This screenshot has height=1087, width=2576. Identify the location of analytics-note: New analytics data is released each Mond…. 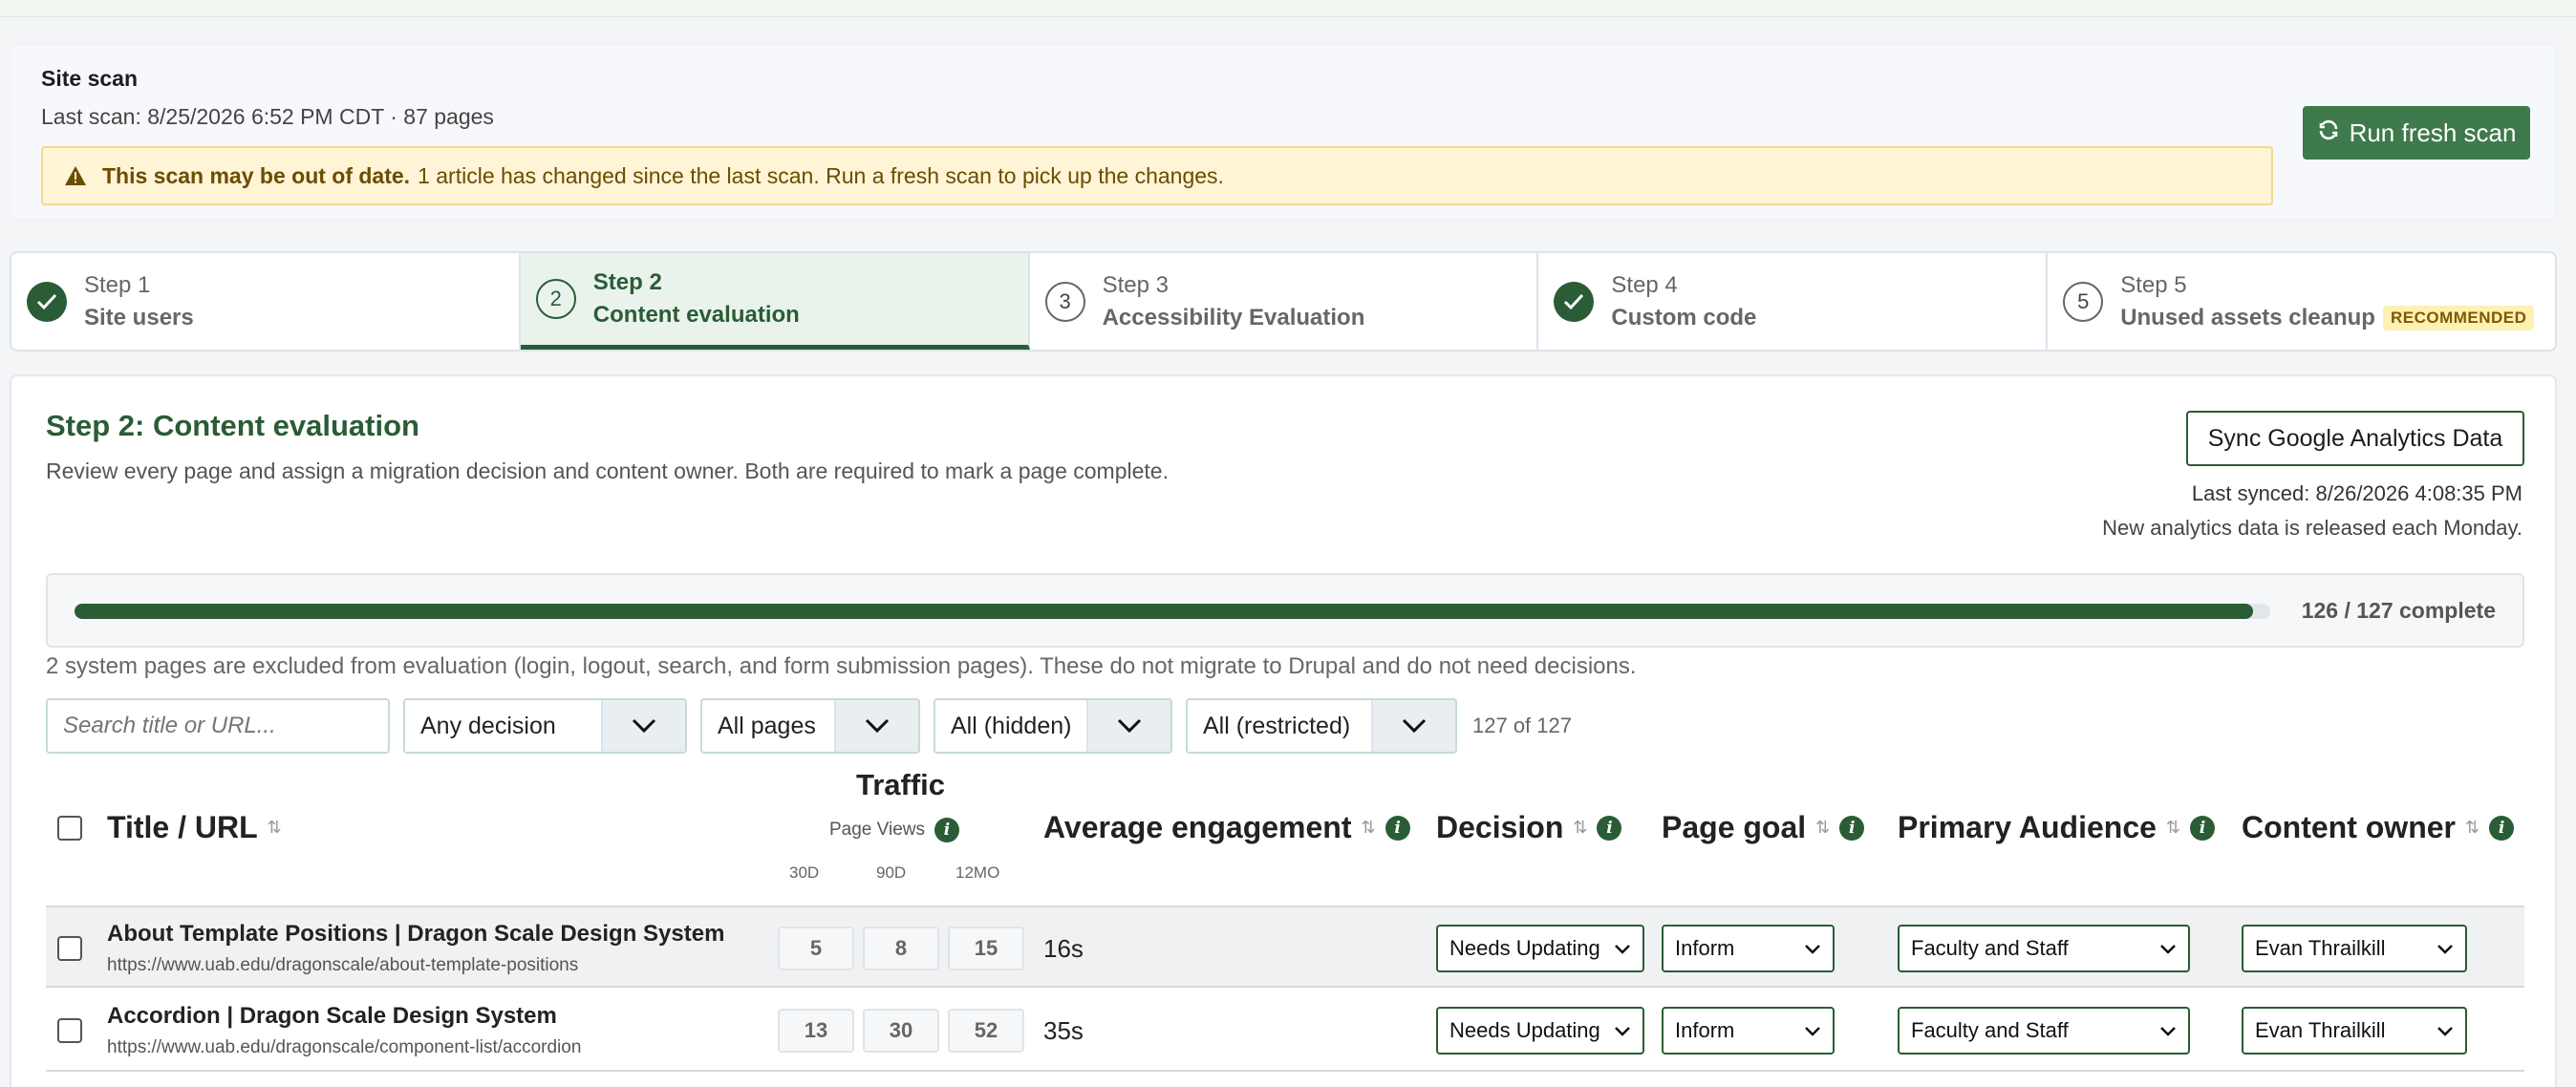
(2312, 528).